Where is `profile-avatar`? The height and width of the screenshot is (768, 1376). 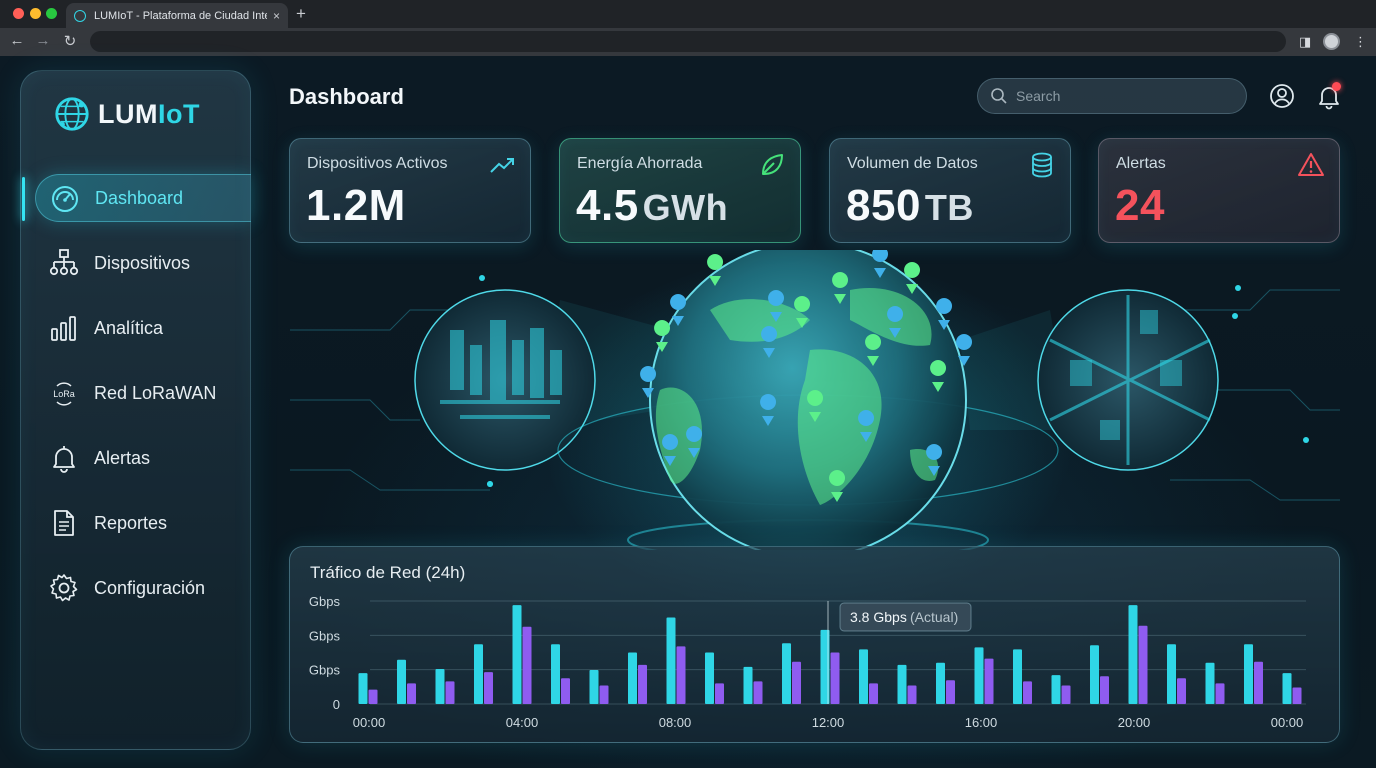
profile-avatar is located at coordinates (1331, 41).